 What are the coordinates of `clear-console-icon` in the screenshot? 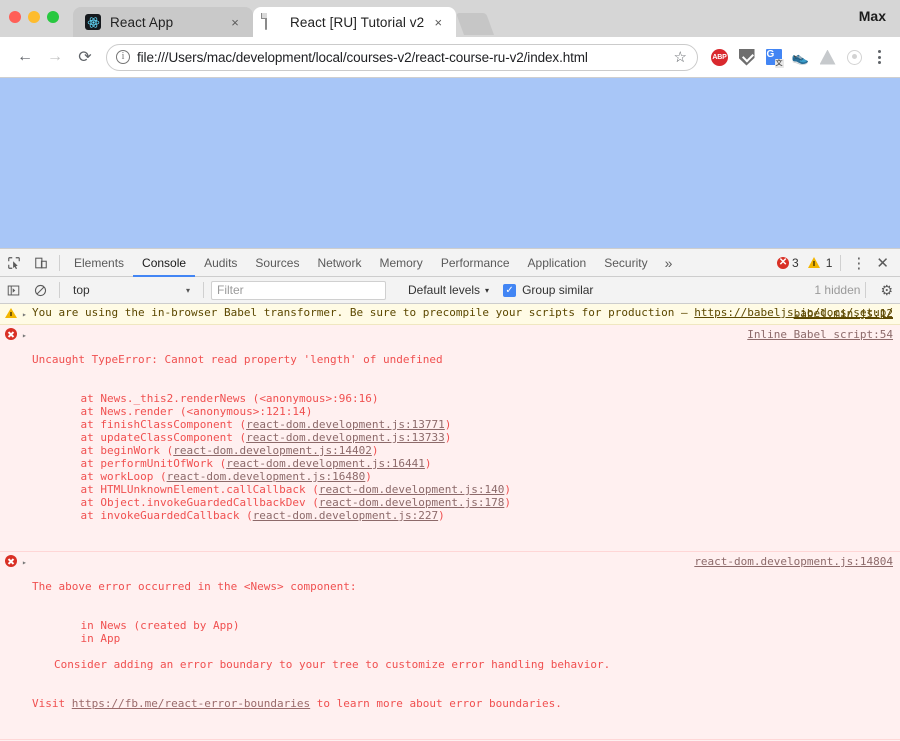 It's located at (40, 290).